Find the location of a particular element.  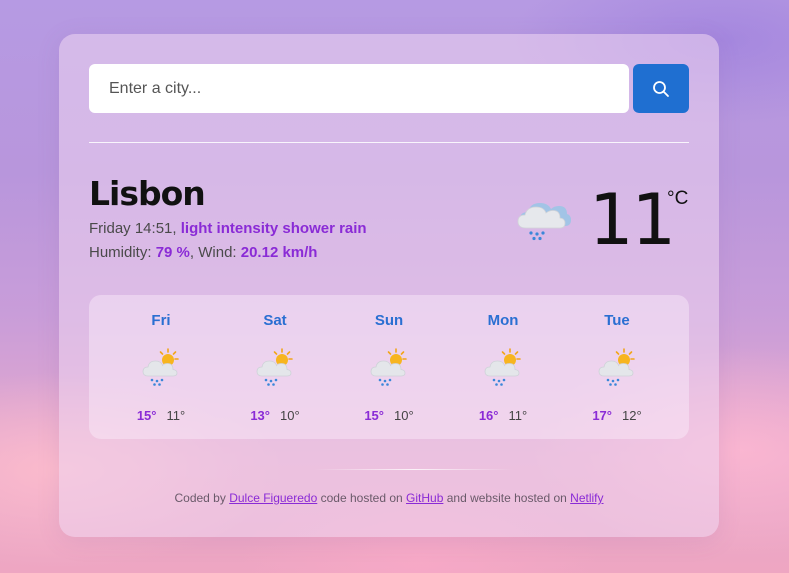

forecast-min-temp: 12° is located at coordinates (632, 415).